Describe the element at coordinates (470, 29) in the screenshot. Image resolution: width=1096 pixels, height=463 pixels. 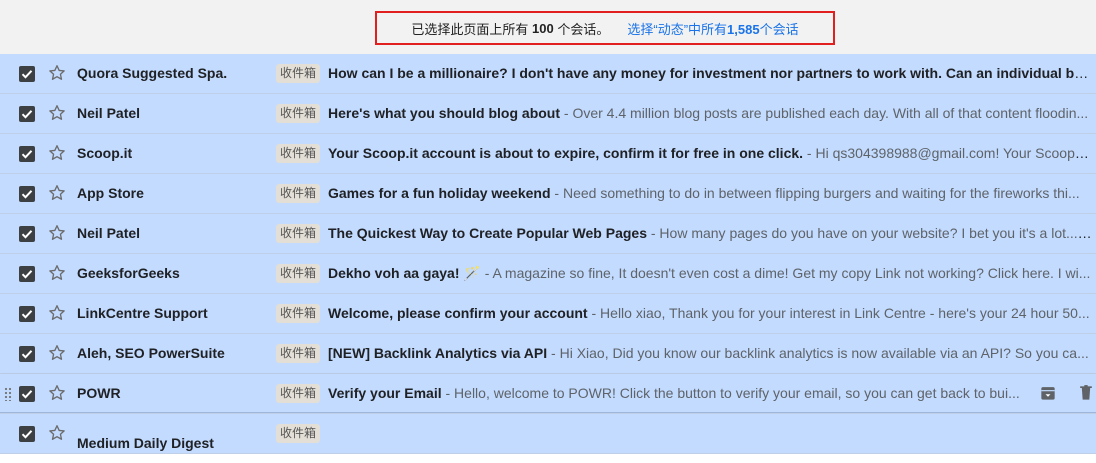
I see `selected-text: 已选择此页面上所有` at that location.